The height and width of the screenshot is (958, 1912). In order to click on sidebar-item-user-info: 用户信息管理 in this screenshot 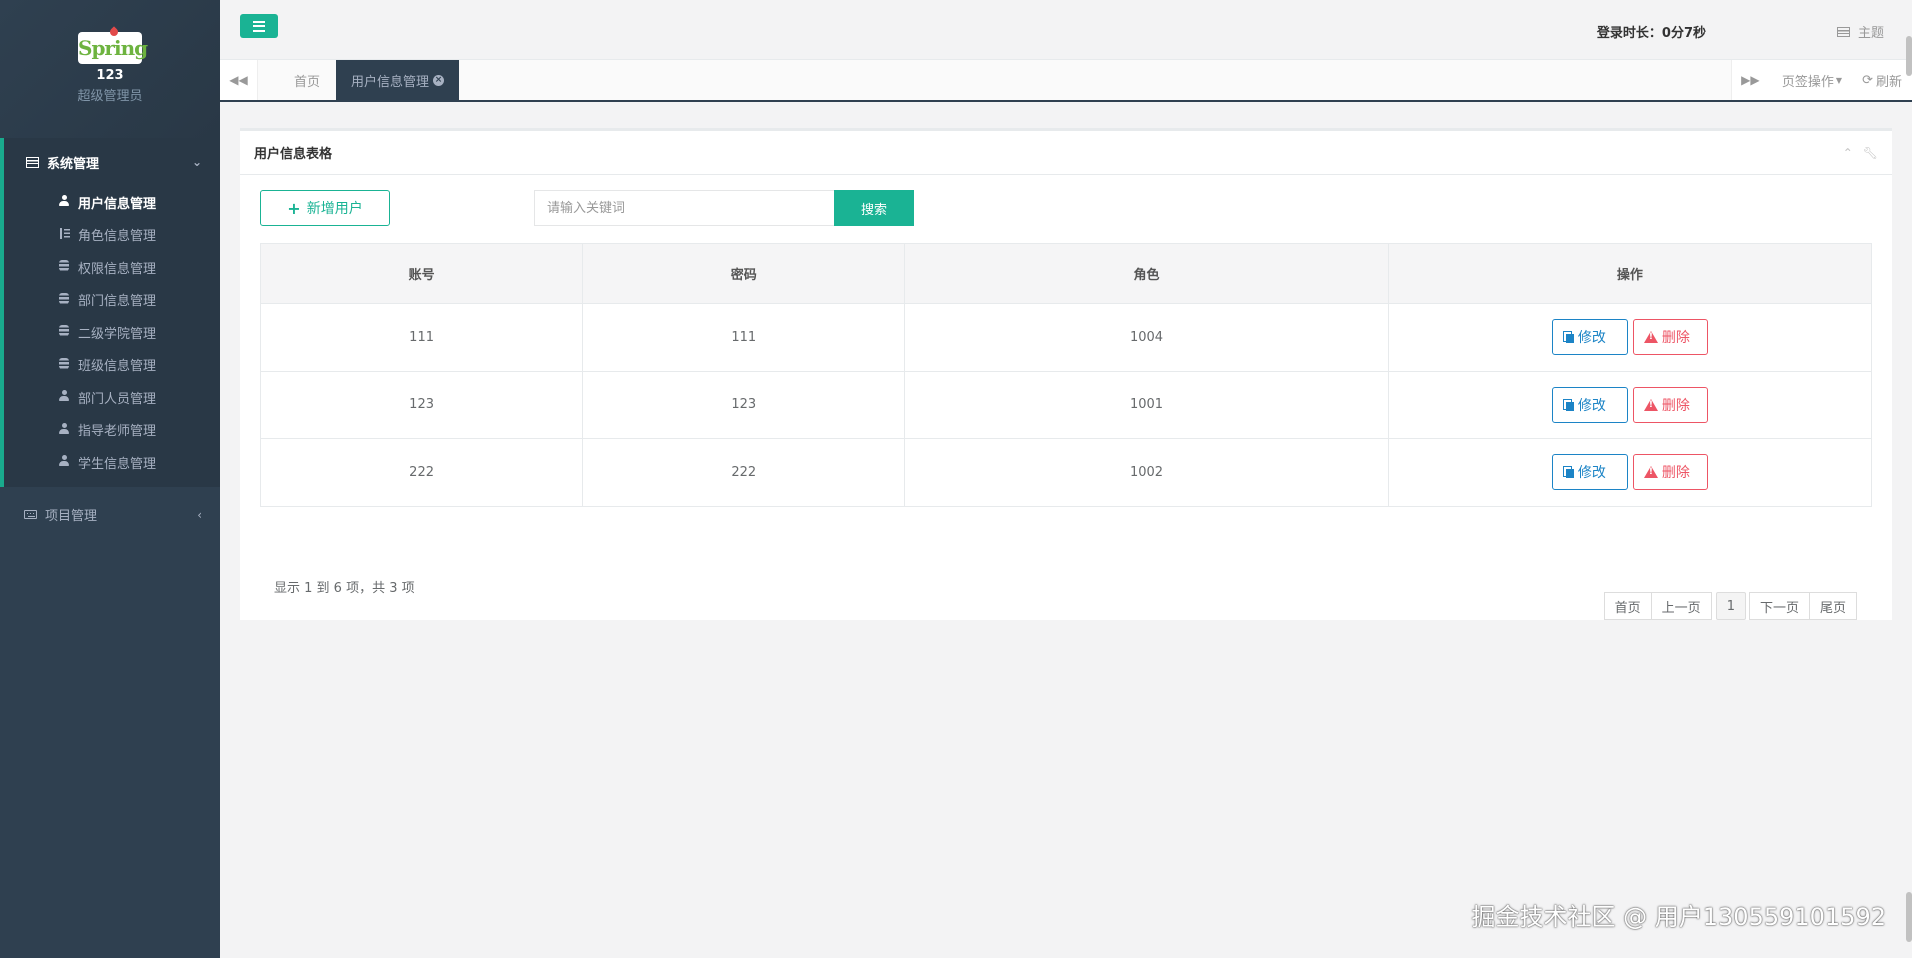, I will do `click(112, 202)`.